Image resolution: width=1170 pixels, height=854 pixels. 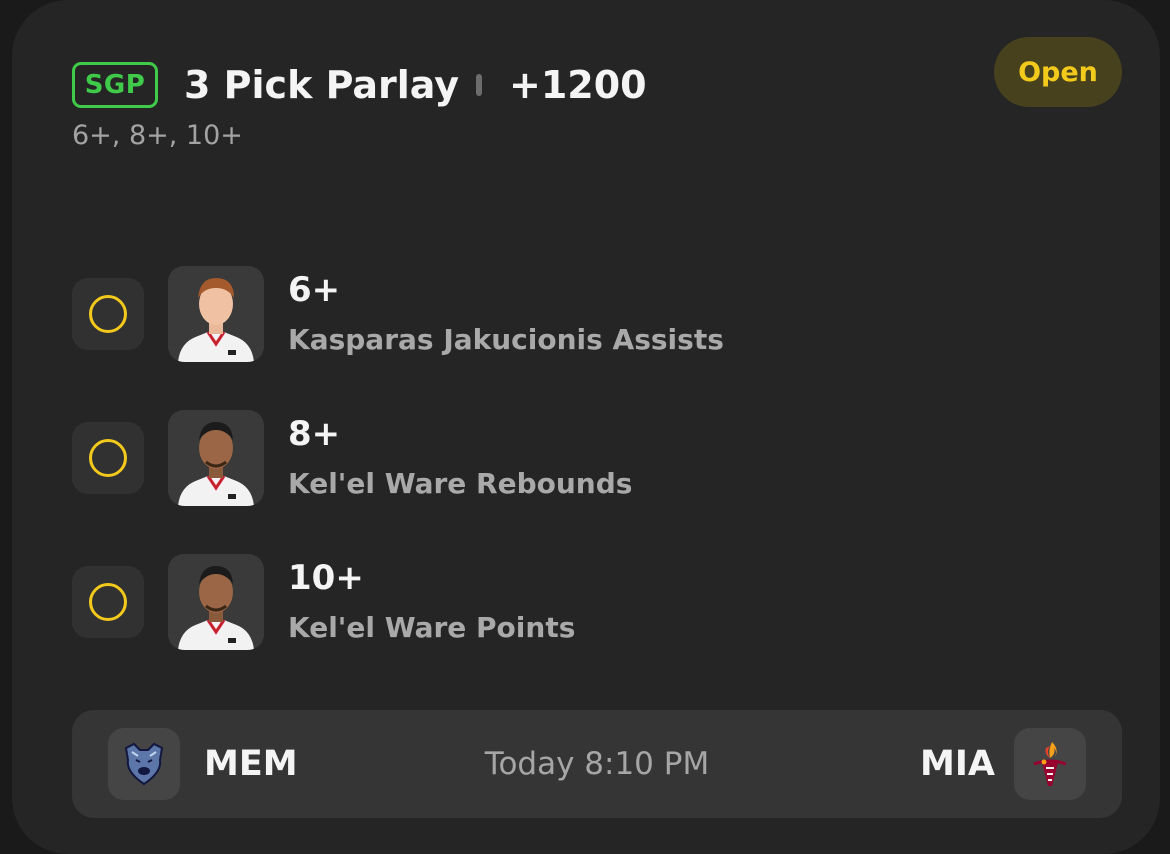 I want to click on game-info-bar: MEM Today 8:10 PM MIA, so click(x=597, y=764).